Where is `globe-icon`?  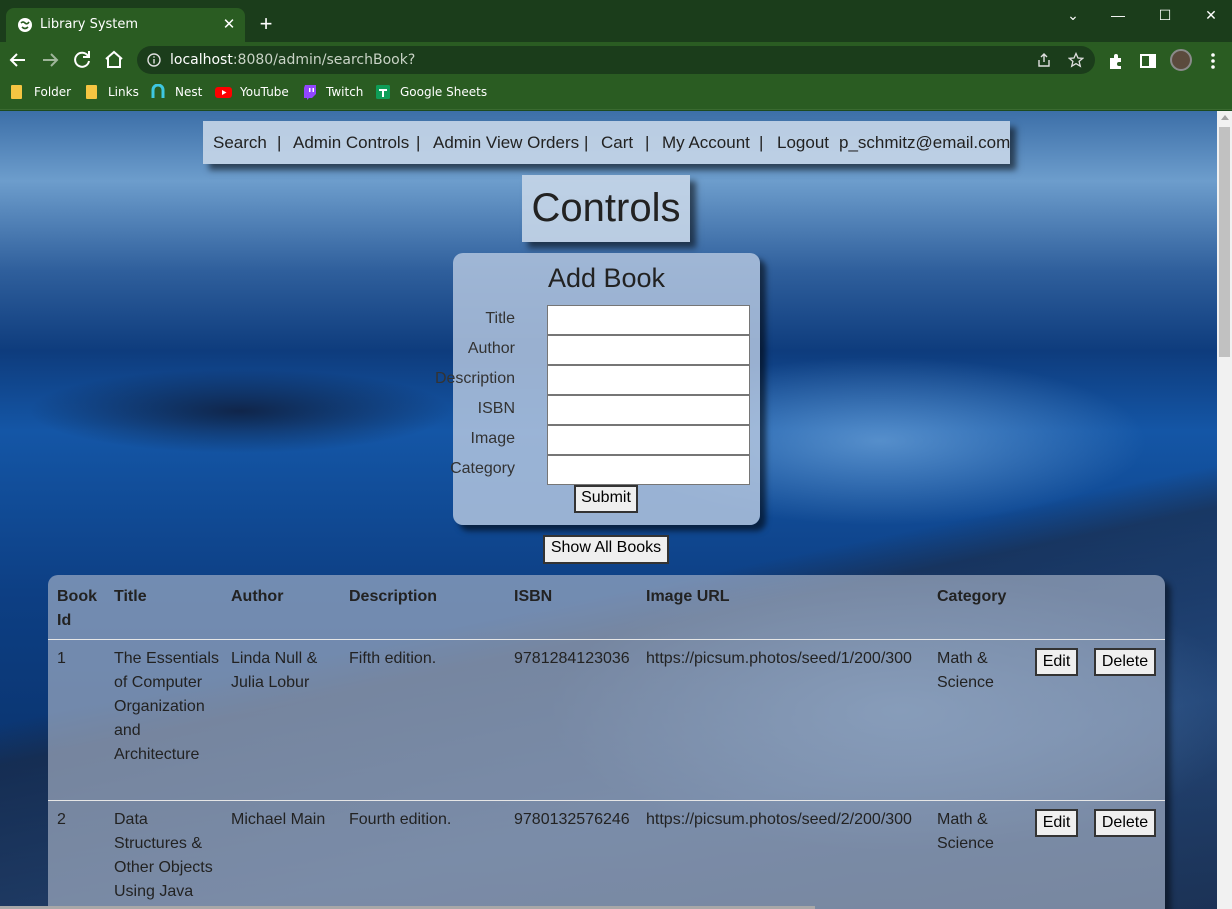 globe-icon is located at coordinates (25, 25).